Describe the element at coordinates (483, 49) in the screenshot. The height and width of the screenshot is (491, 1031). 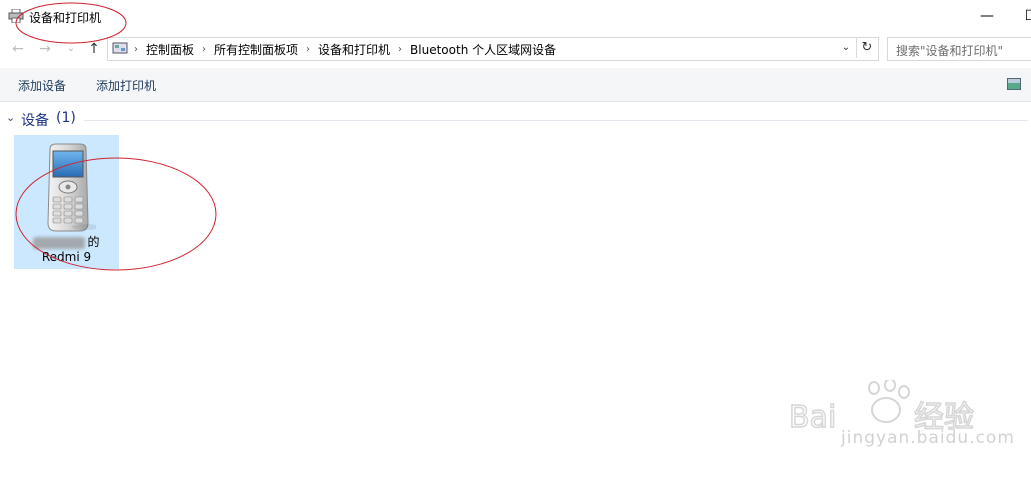
I see `breadcrumb-bluetooth-pan: Bluetooth 个人区域网设备` at that location.